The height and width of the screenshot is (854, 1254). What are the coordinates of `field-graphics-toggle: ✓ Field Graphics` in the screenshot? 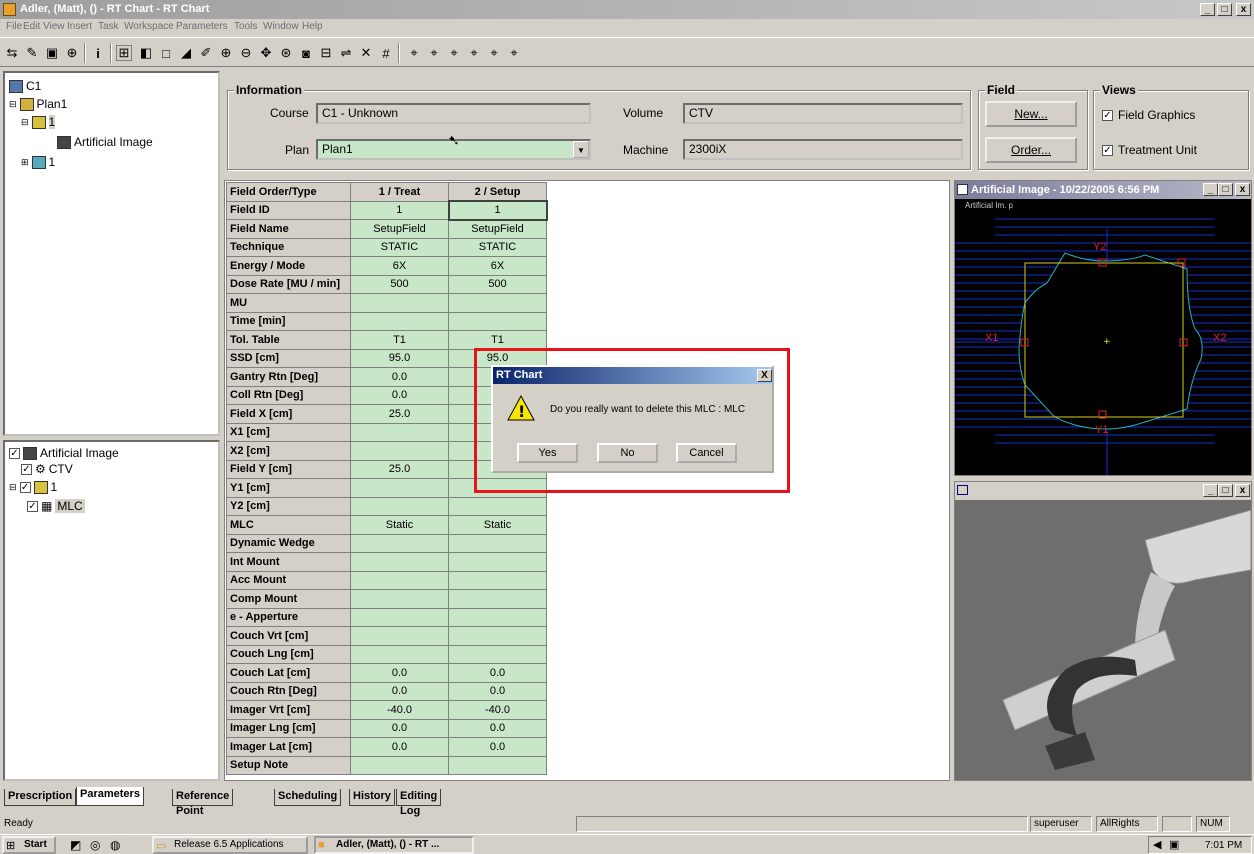 It's located at (1148, 115).